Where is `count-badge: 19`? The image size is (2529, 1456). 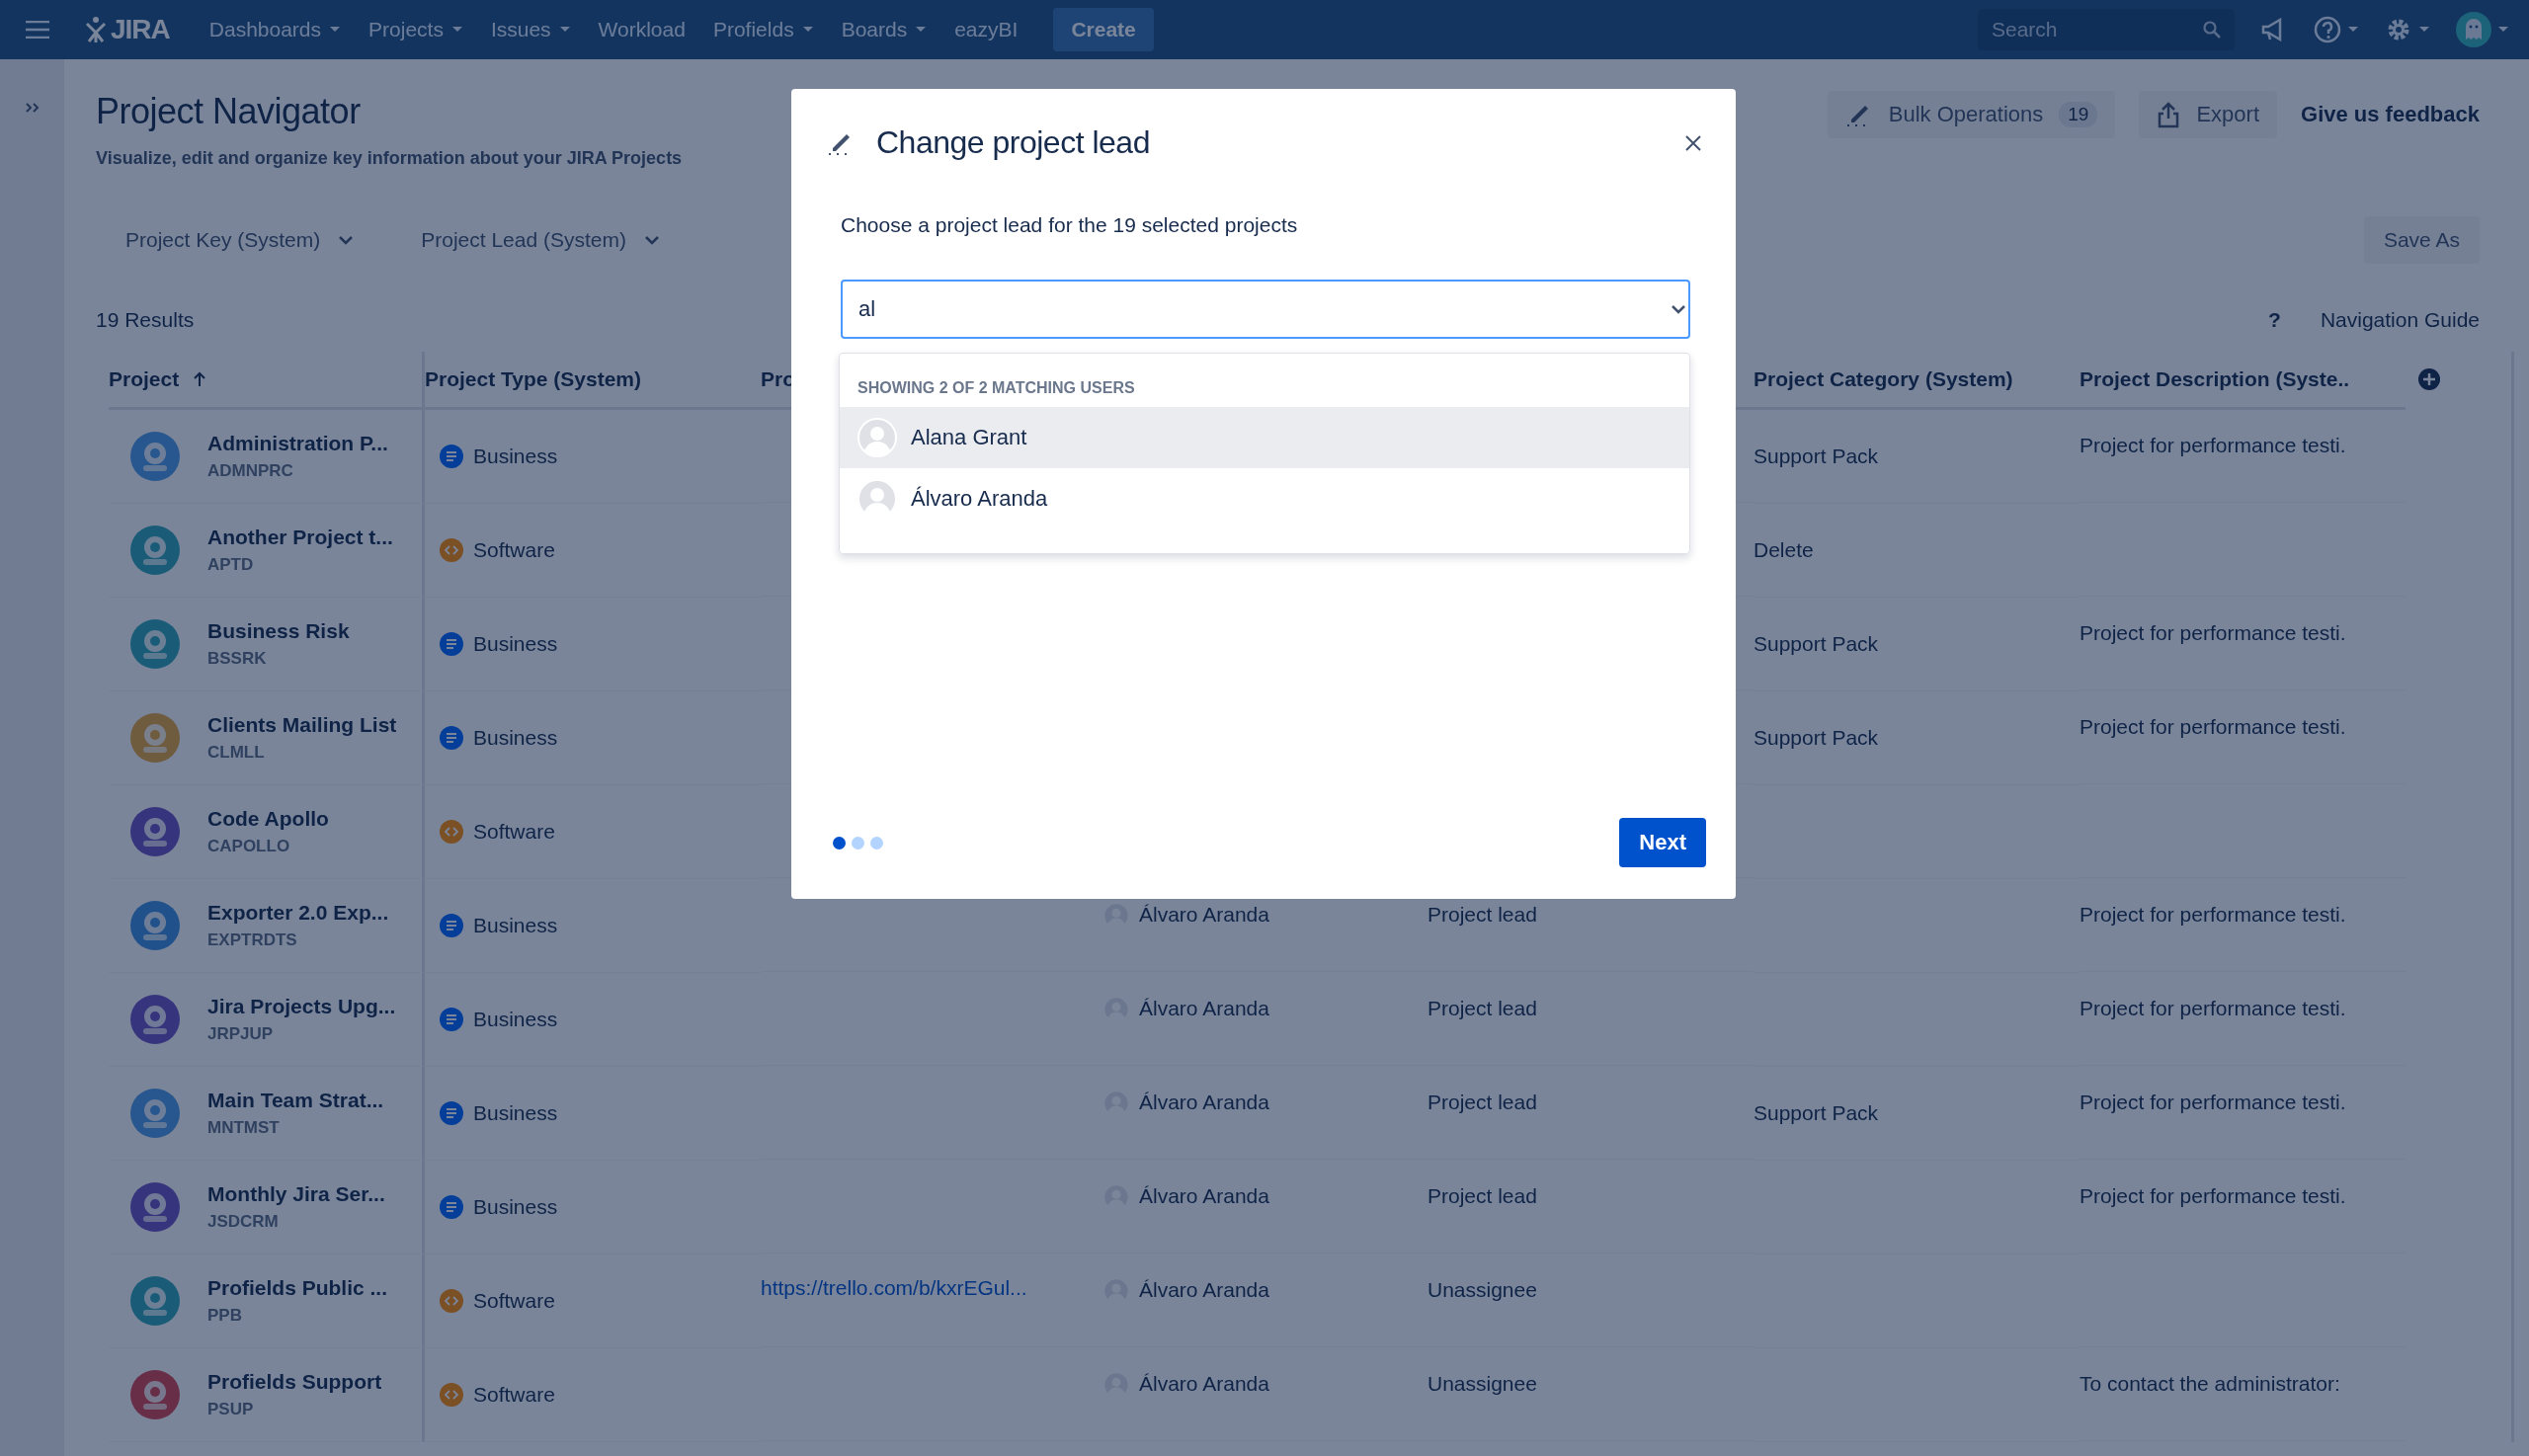
count-badge: 19 is located at coordinates (2078, 114).